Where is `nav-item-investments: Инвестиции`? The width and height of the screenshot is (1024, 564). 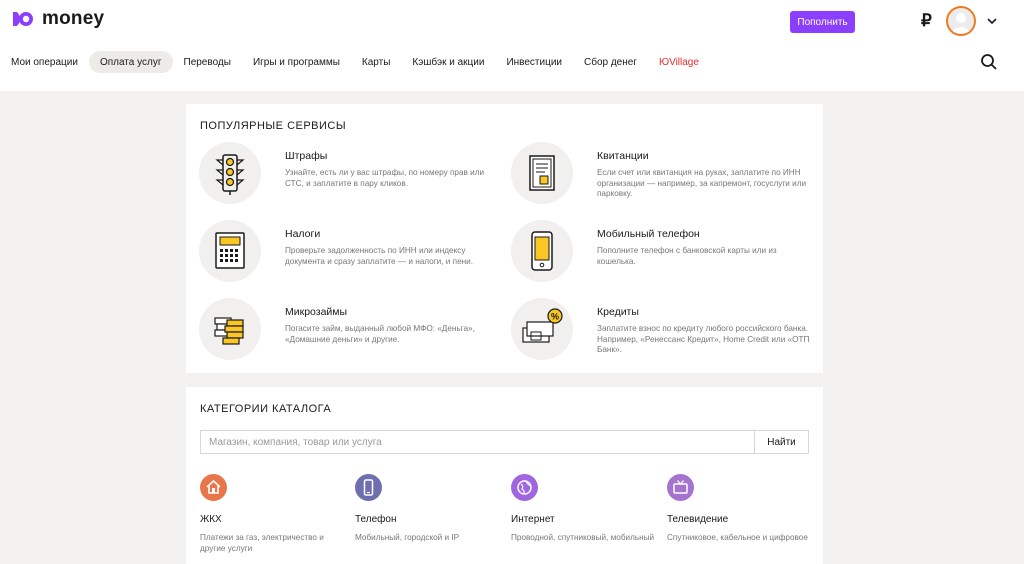 nav-item-investments: Инвестиции is located at coordinates (534, 62).